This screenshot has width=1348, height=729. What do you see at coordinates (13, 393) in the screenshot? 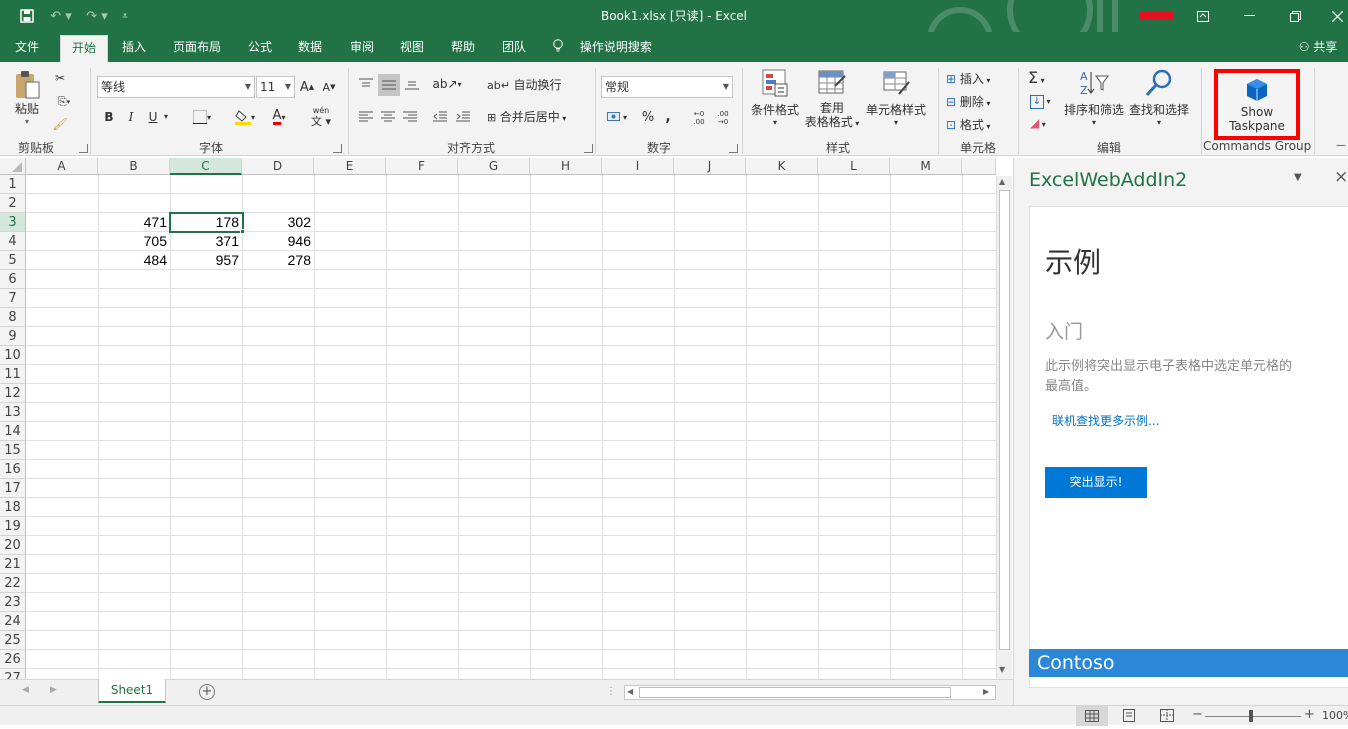
I see `row-header: 12` at bounding box center [13, 393].